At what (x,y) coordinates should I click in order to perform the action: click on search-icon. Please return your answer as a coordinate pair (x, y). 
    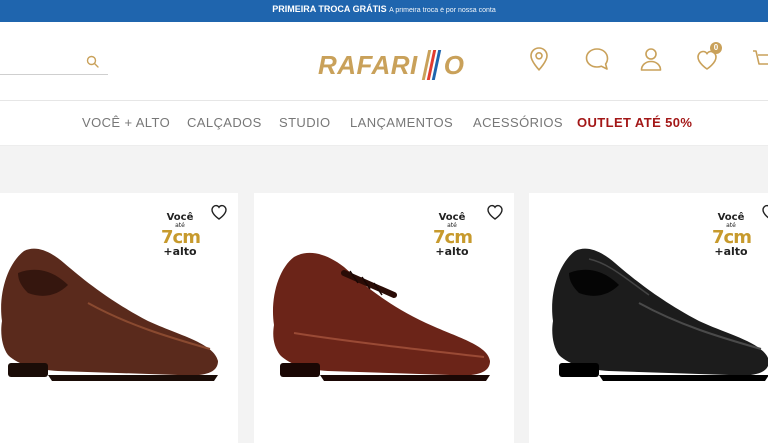
    Looking at the image, I should click on (93, 62).